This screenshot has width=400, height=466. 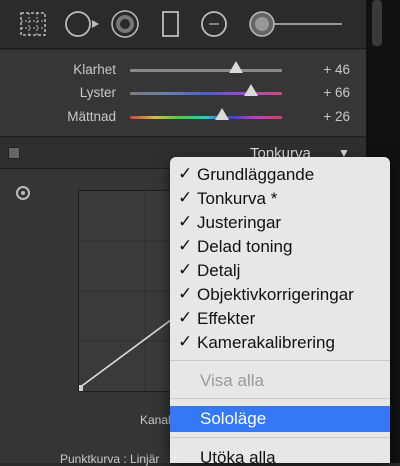 I want to click on slider-value-clarity: + 46, so click(x=325, y=69).